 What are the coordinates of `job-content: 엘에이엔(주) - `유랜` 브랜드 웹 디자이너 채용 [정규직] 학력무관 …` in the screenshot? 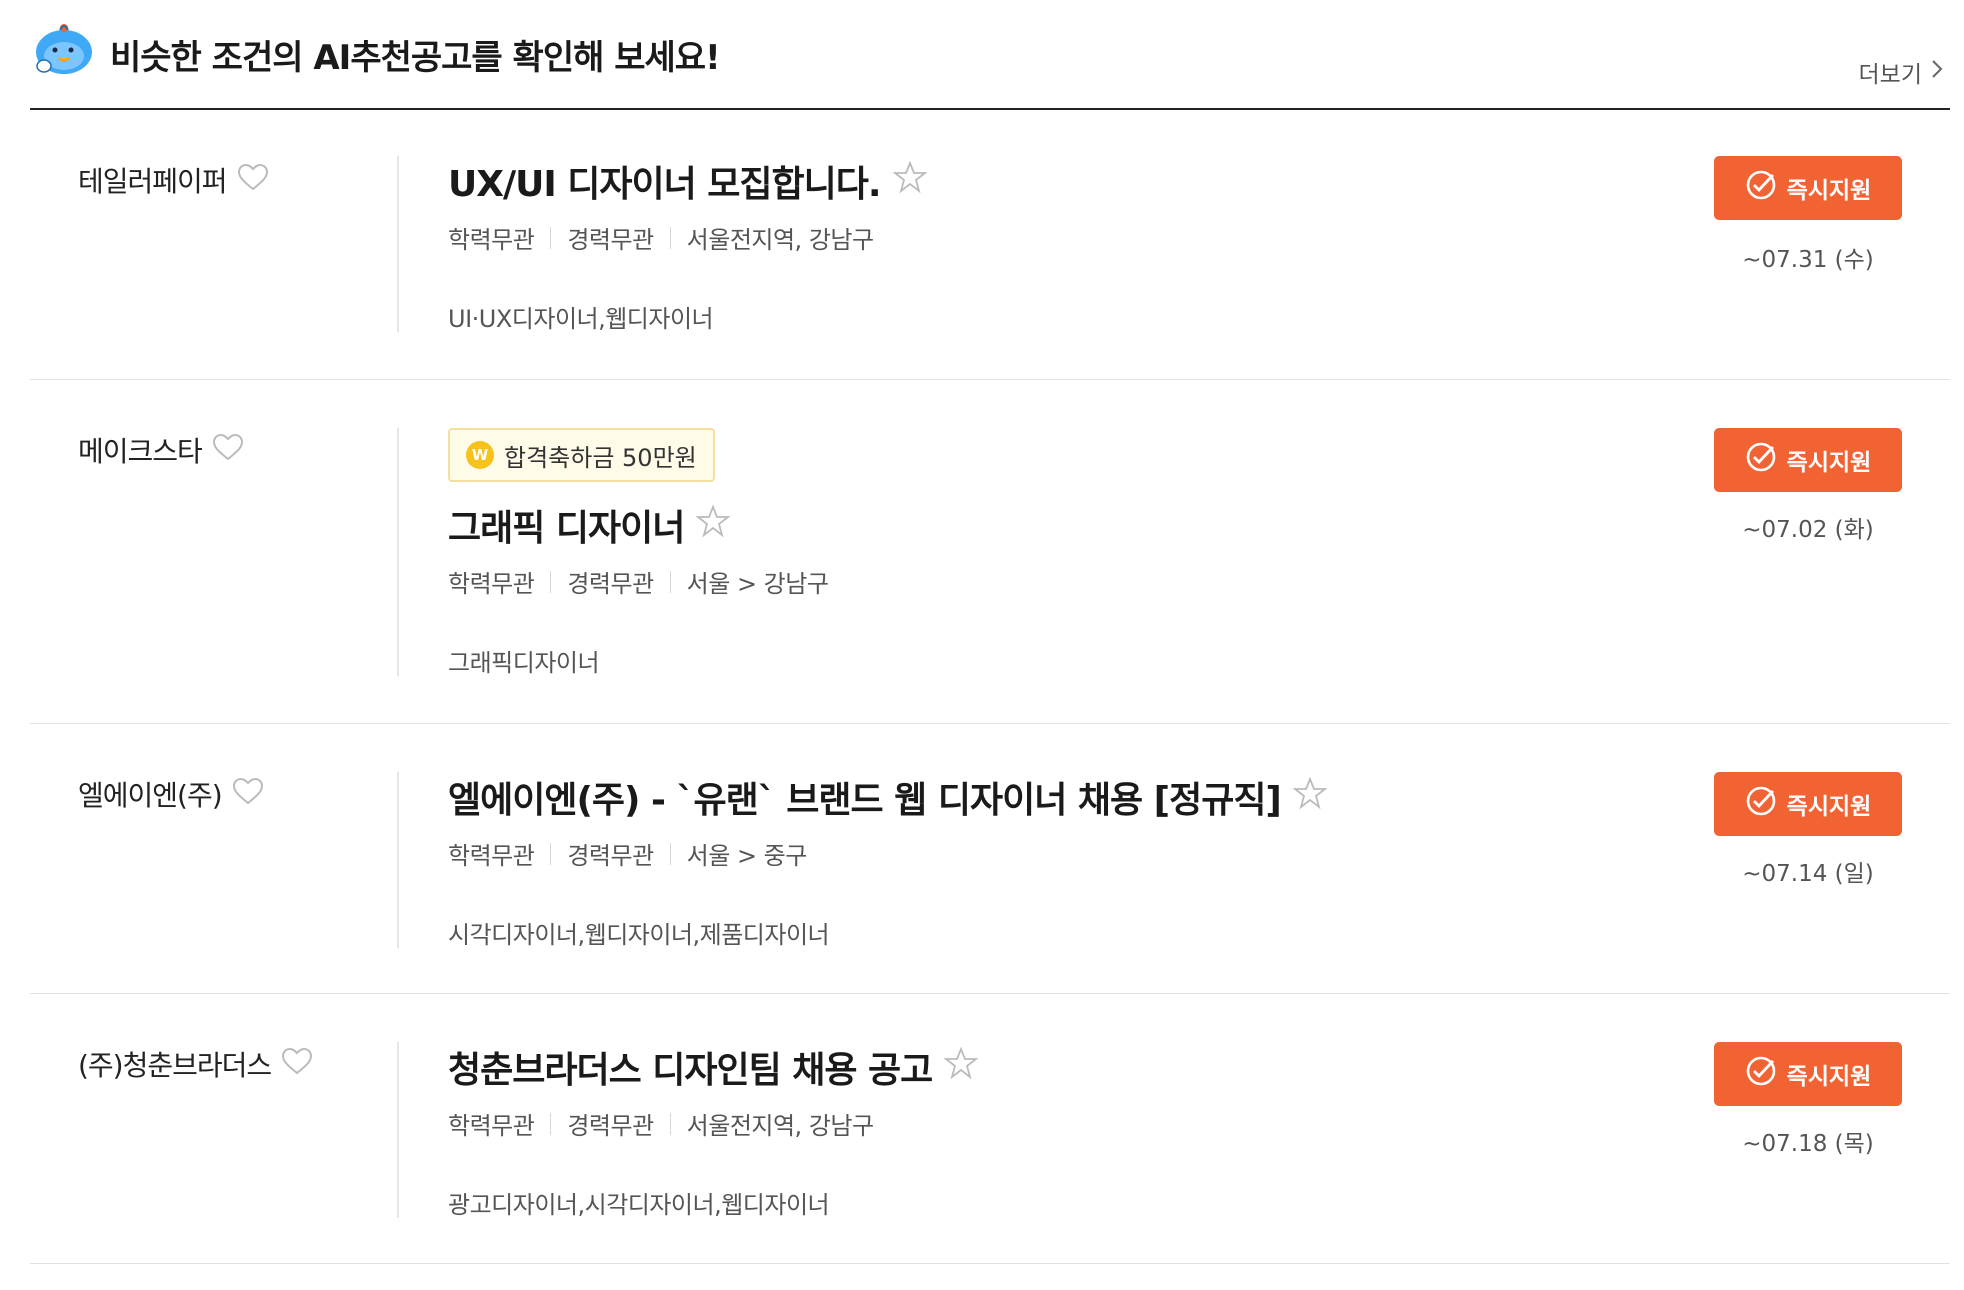 It's located at (1048, 861).